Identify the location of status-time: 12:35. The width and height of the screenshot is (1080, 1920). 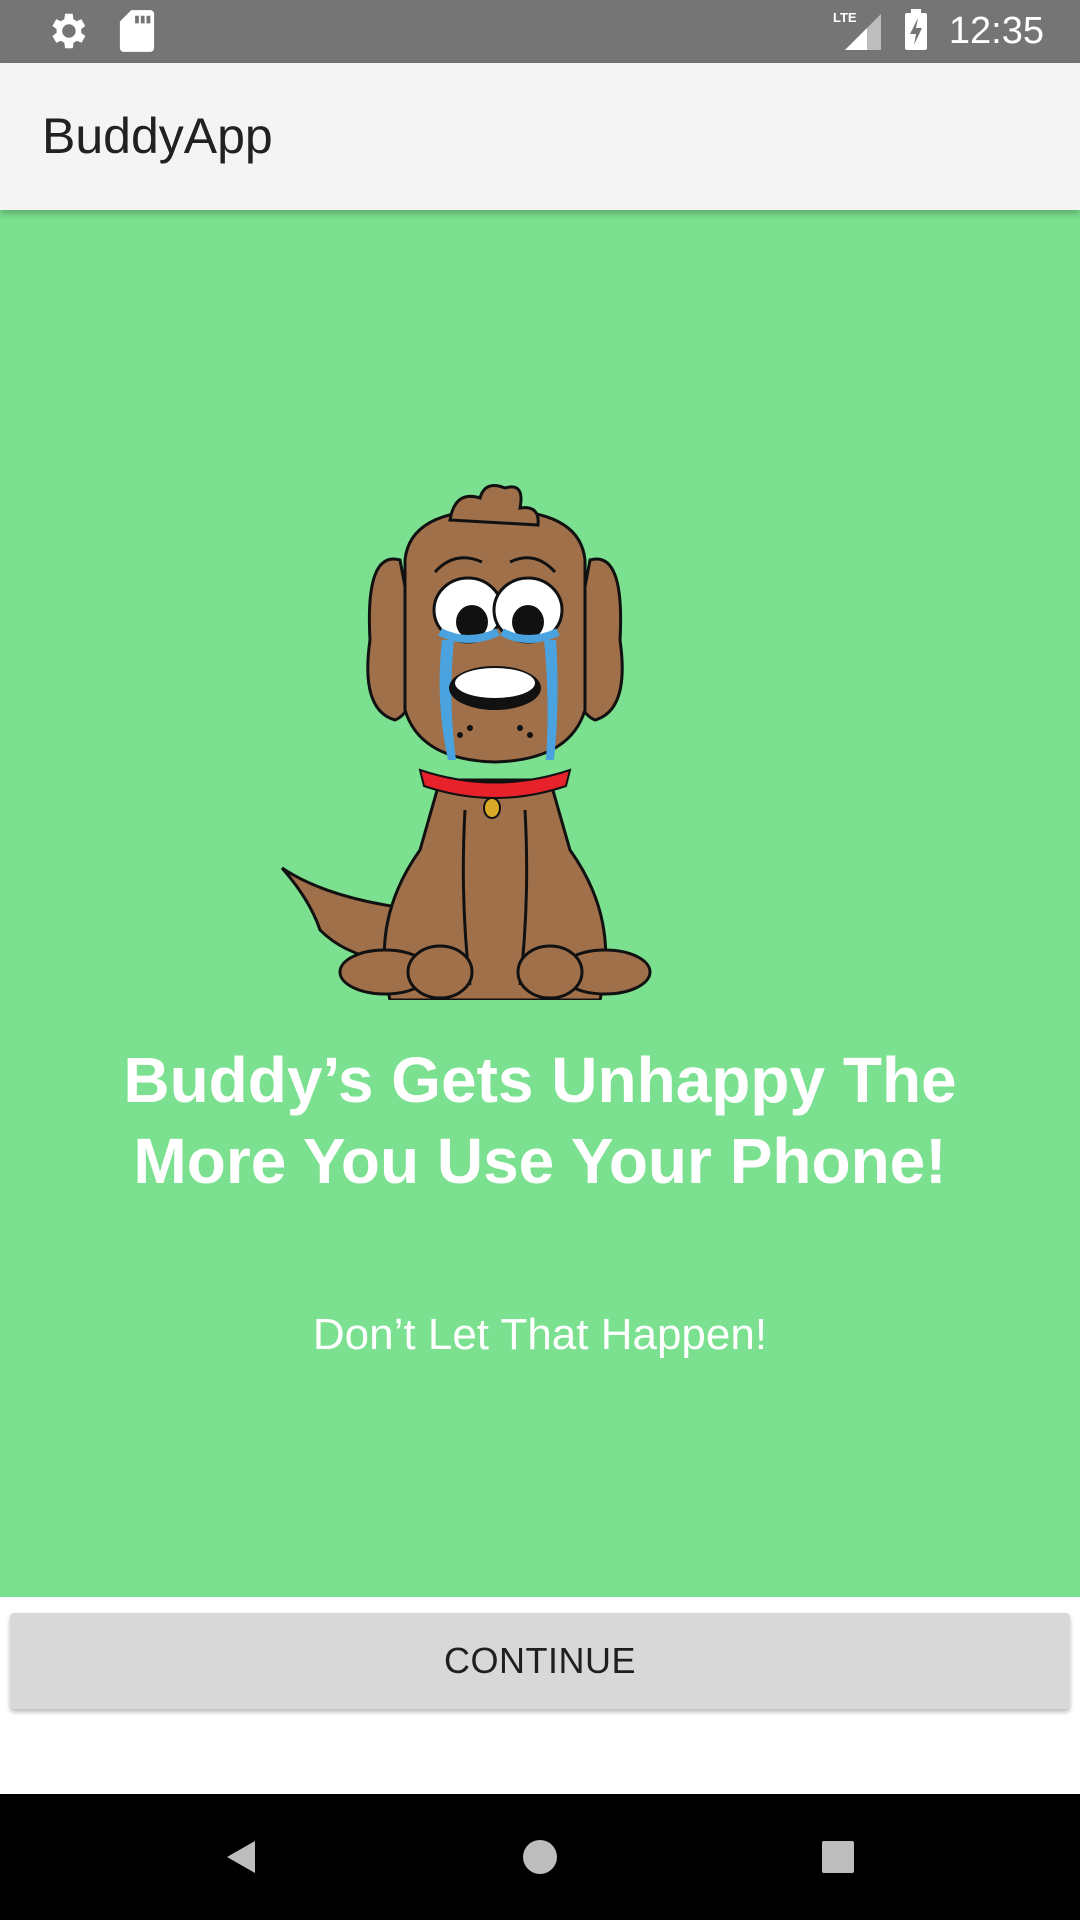
(996, 31).